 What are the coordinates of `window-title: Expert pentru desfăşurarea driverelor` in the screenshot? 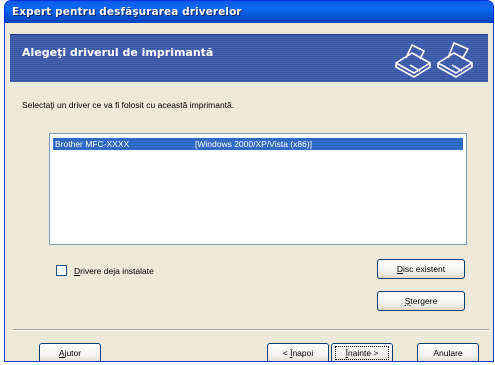 It's located at (127, 12).